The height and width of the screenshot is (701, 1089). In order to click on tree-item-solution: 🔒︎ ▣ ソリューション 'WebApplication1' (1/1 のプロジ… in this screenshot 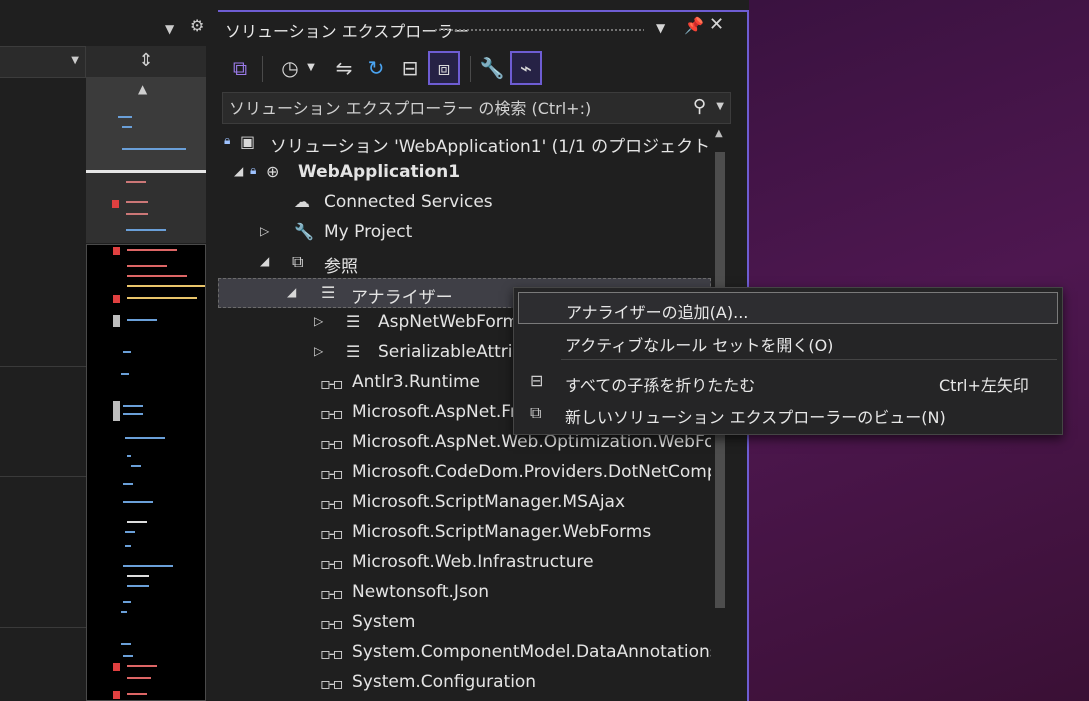, I will do `click(464, 143)`.